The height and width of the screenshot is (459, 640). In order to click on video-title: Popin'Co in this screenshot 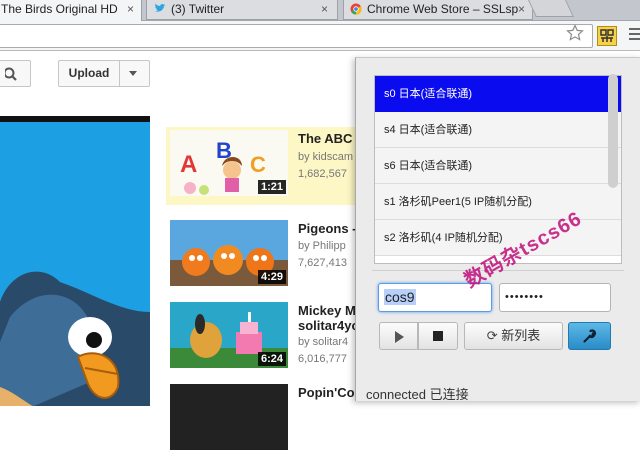, I will do `click(326, 392)`.